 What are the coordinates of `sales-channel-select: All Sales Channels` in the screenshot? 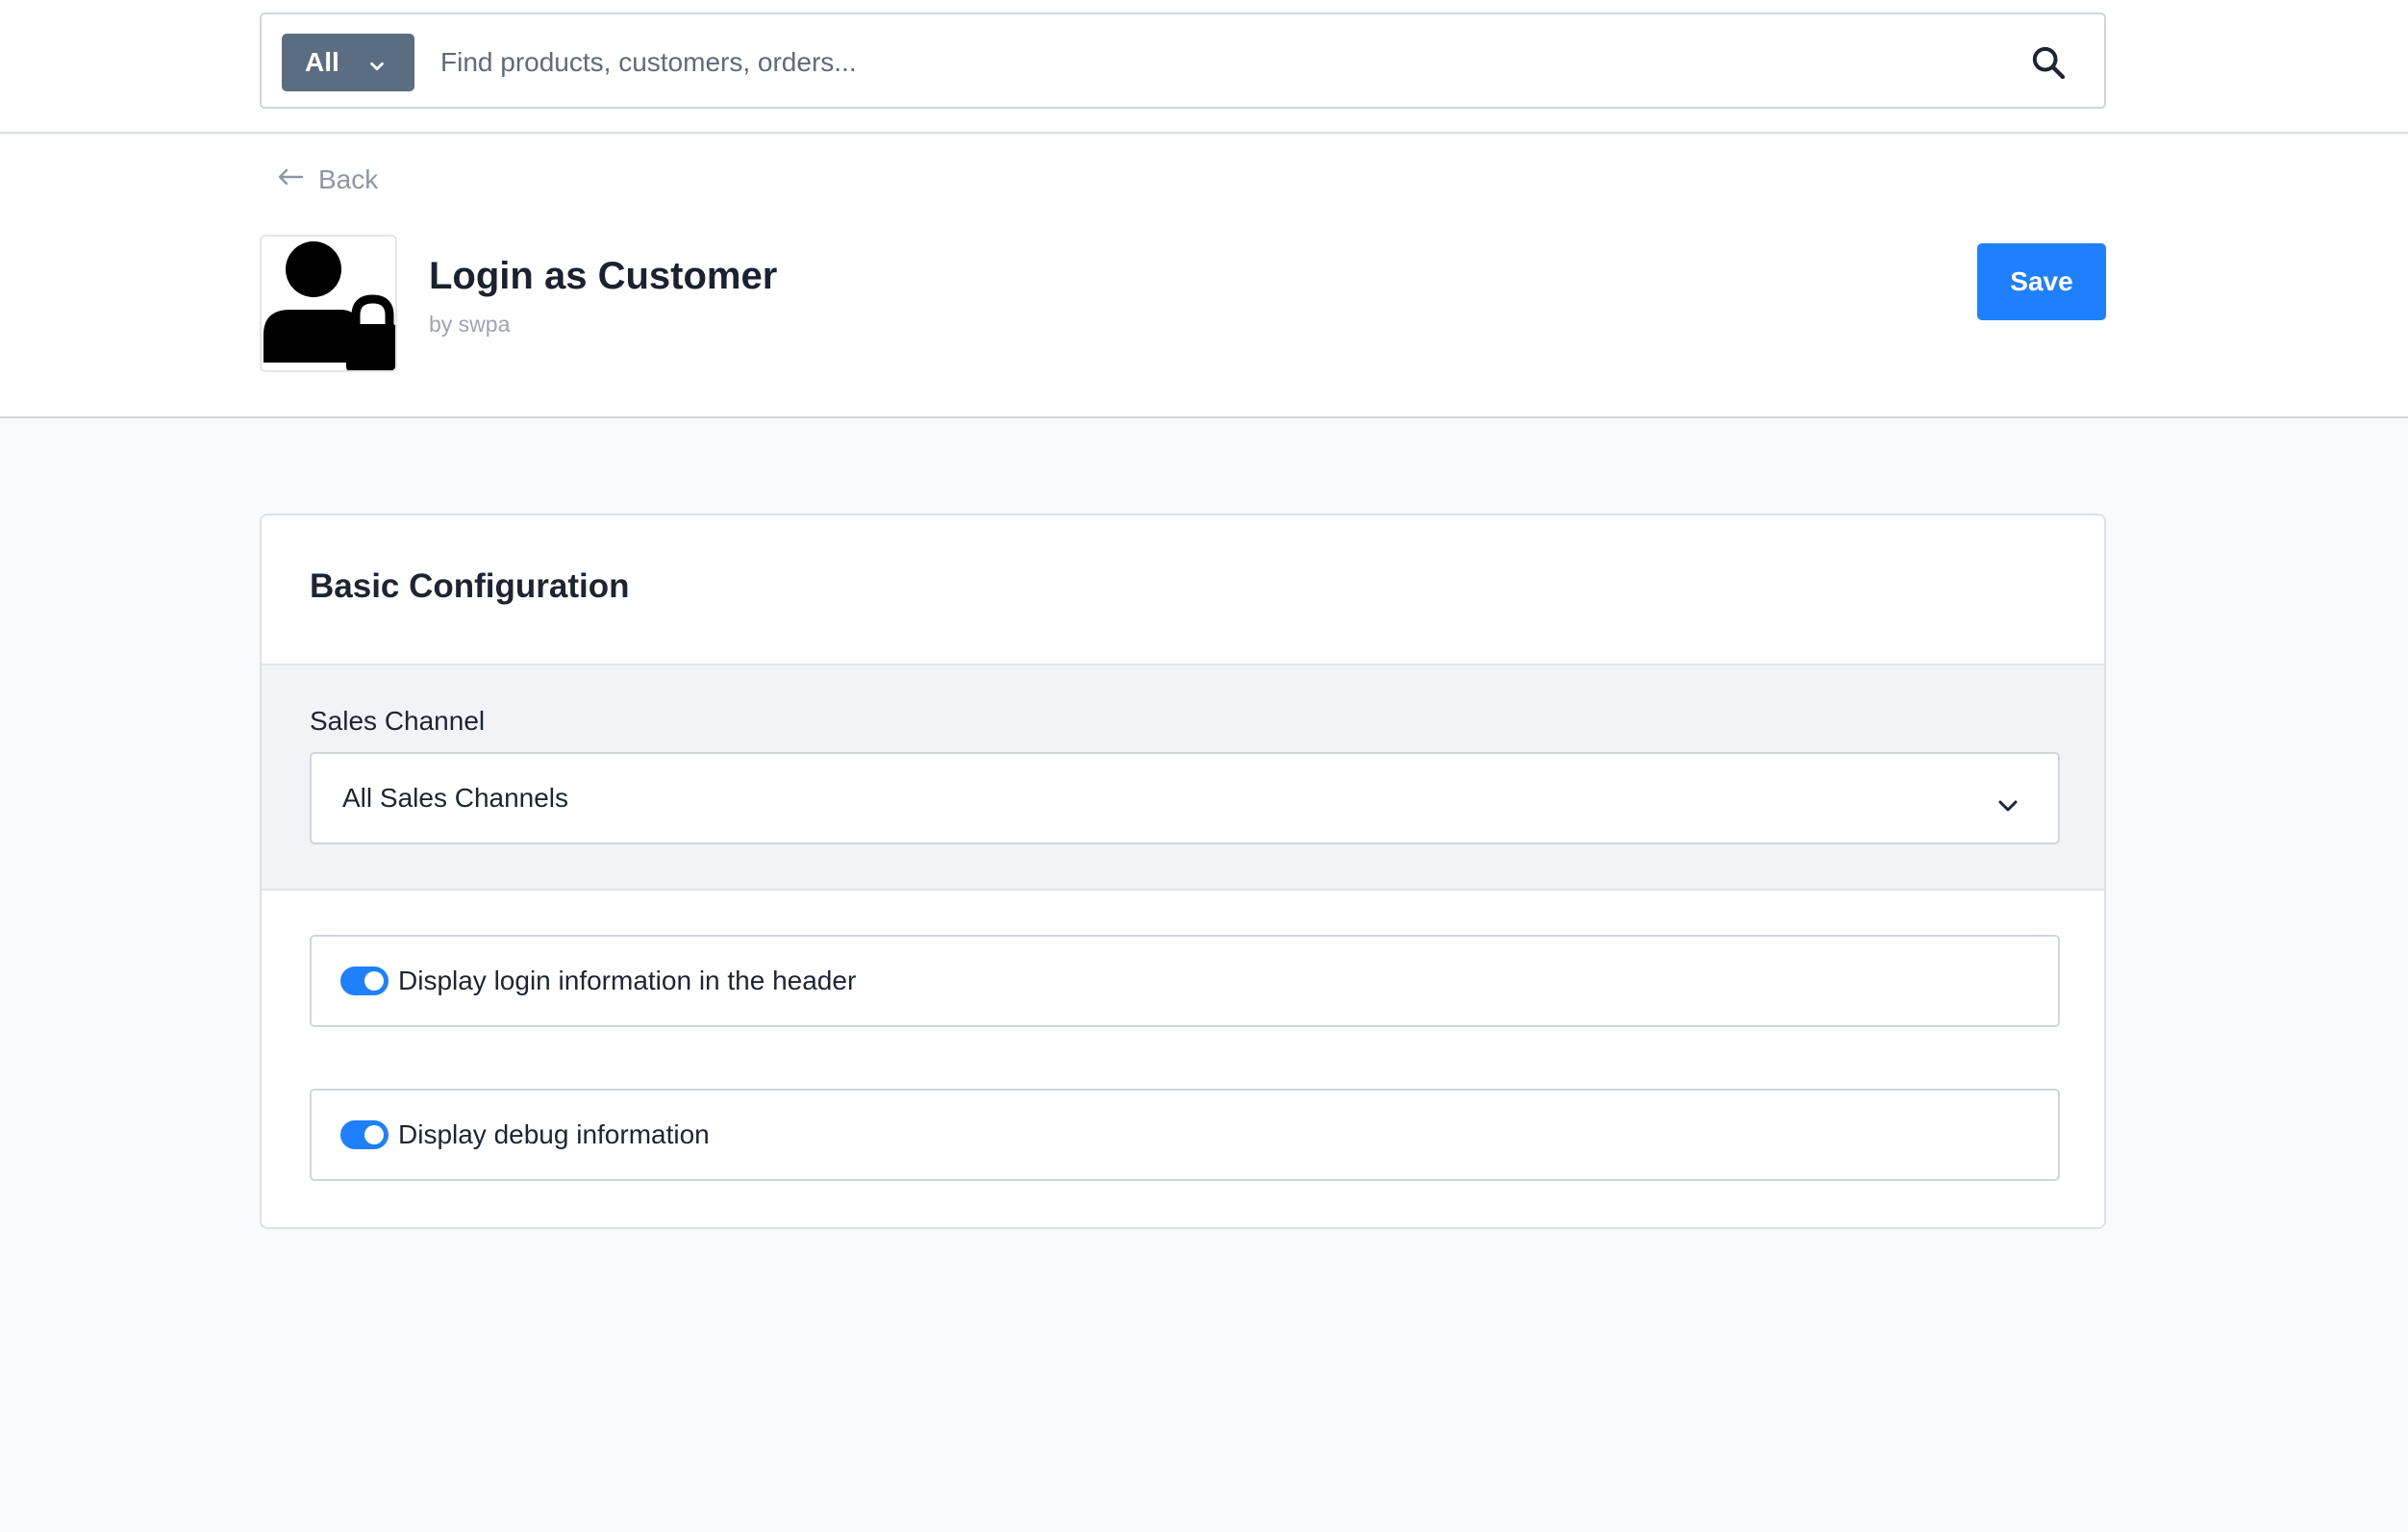 It's located at (1185, 798).